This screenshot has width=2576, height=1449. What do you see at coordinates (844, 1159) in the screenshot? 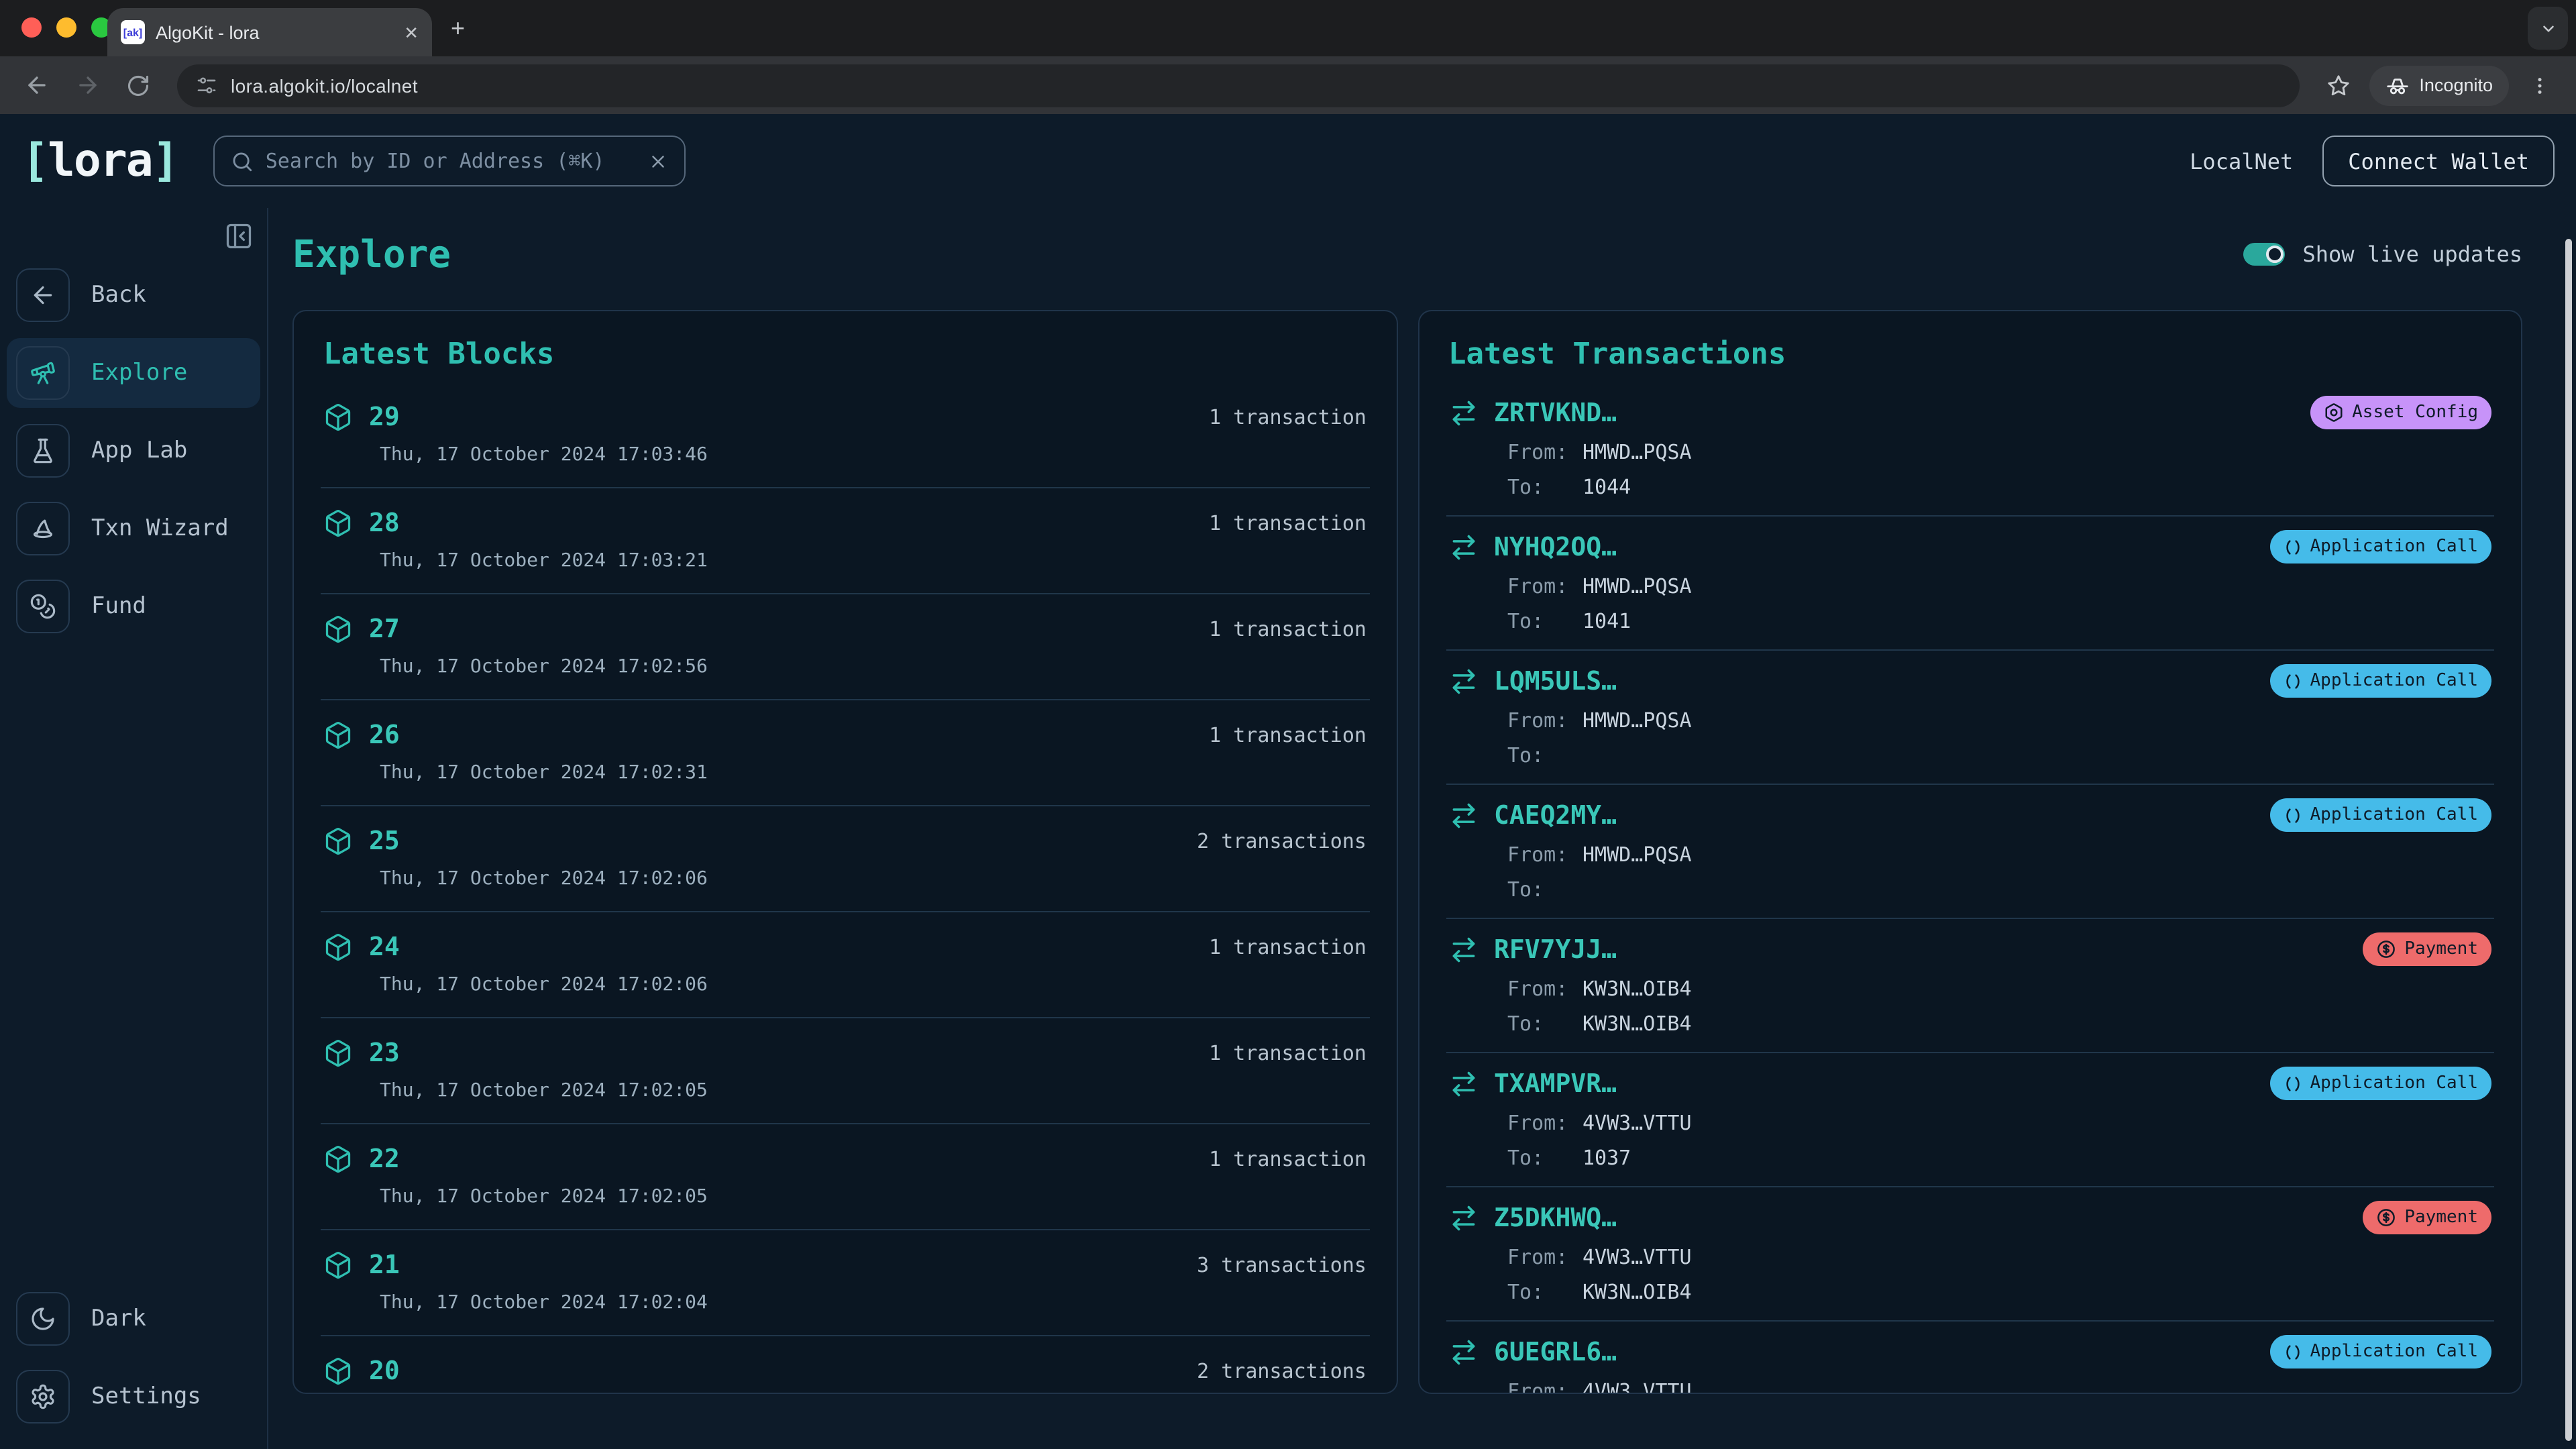
I see `block-row-header: 22 1 transaction` at bounding box center [844, 1159].